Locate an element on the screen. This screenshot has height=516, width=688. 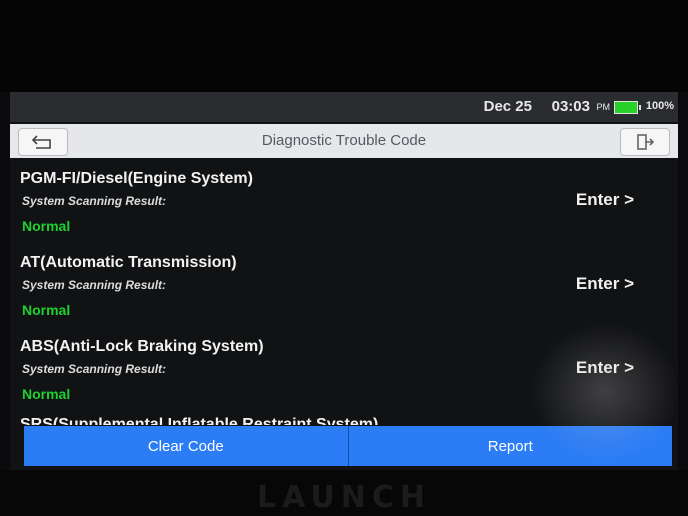
status-battery-percent: 100% is located at coordinates (659, 106).